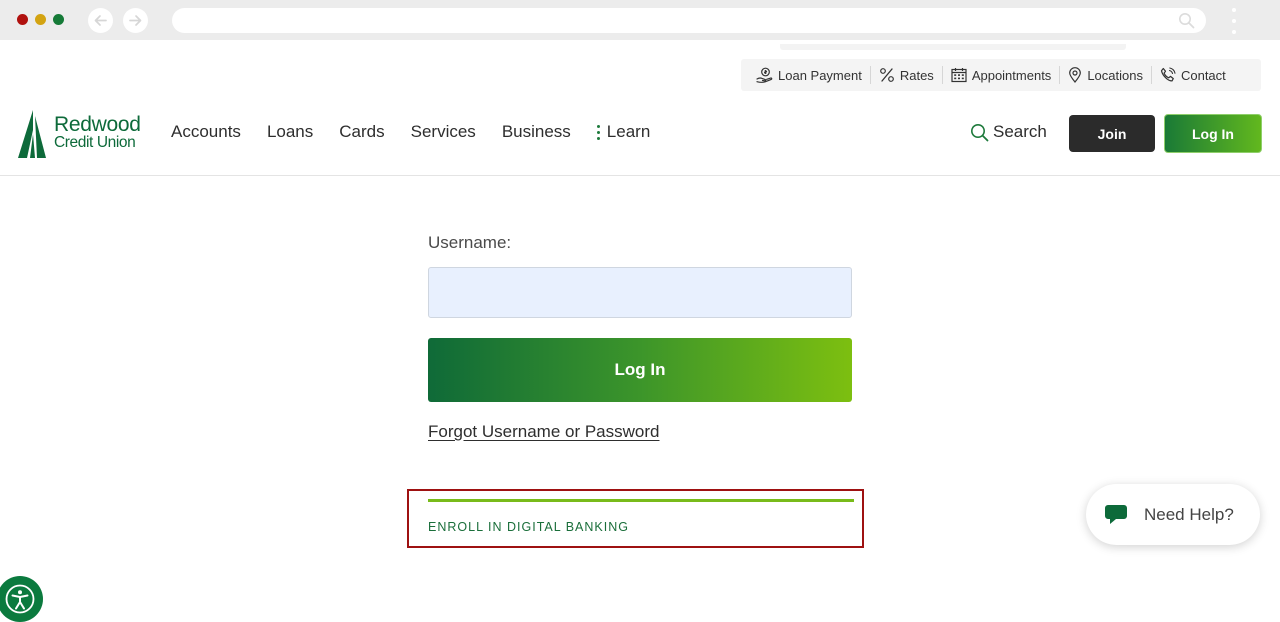 This screenshot has height=622, width=1280. What do you see at coordinates (886, 75) in the screenshot?
I see `percent-icon` at bounding box center [886, 75].